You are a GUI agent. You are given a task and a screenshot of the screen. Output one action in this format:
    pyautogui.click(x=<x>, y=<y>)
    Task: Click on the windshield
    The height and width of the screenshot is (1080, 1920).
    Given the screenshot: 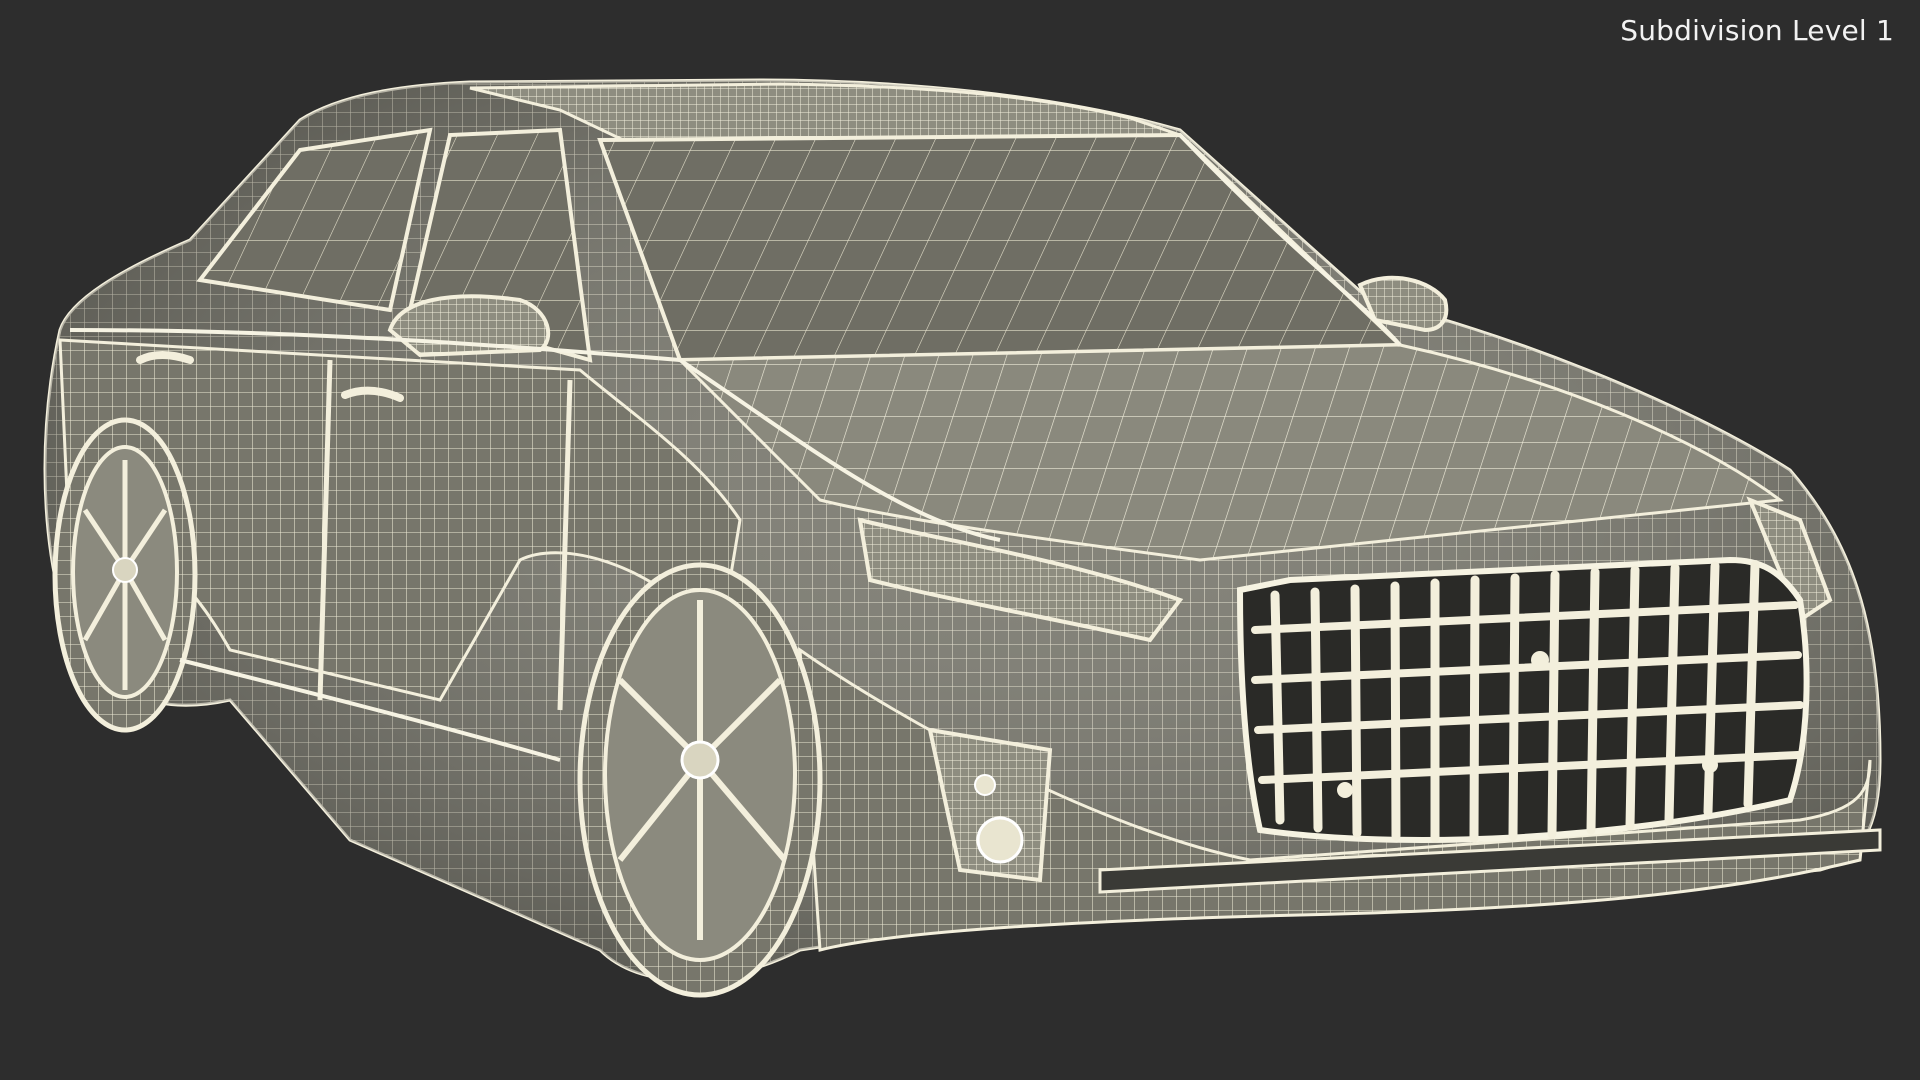 What is the action you would take?
    pyautogui.click(x=1001, y=247)
    